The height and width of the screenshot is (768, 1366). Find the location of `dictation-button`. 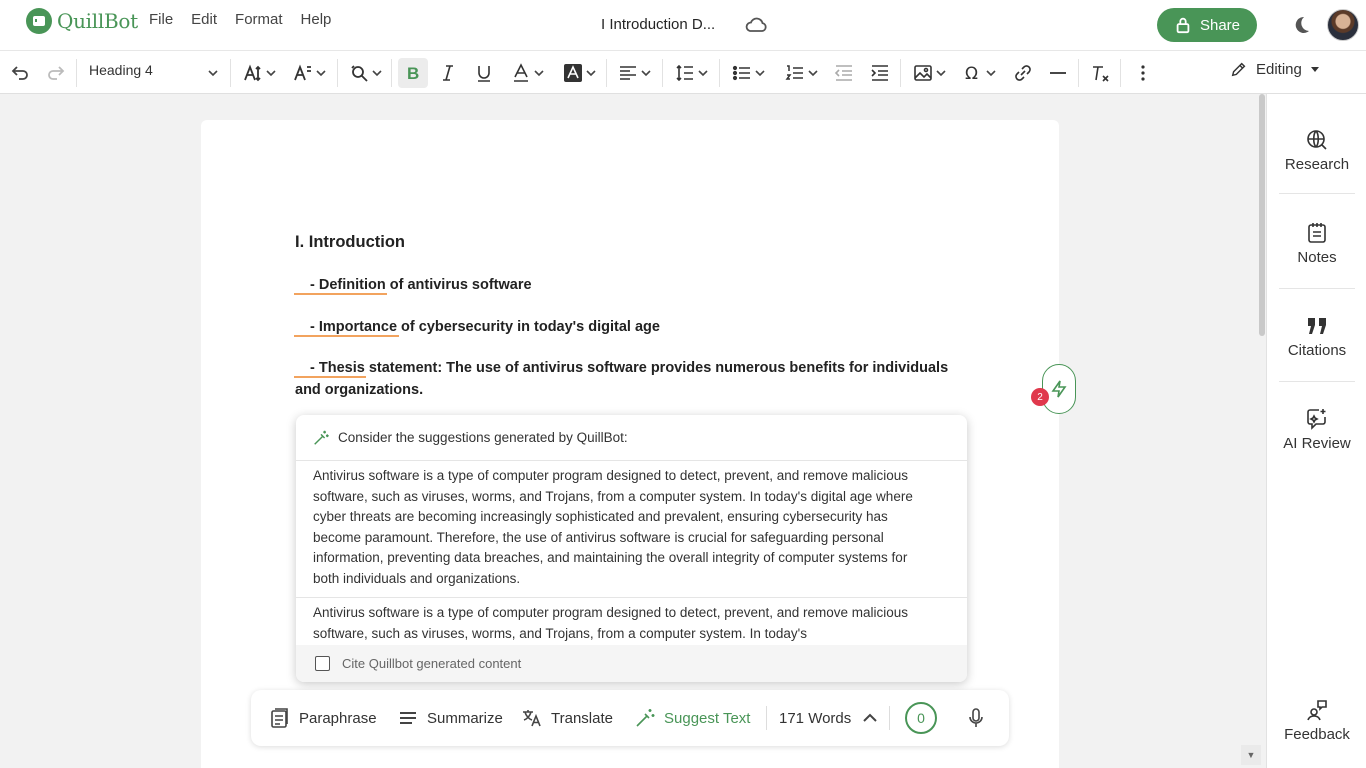

dictation-button is located at coordinates (976, 718).